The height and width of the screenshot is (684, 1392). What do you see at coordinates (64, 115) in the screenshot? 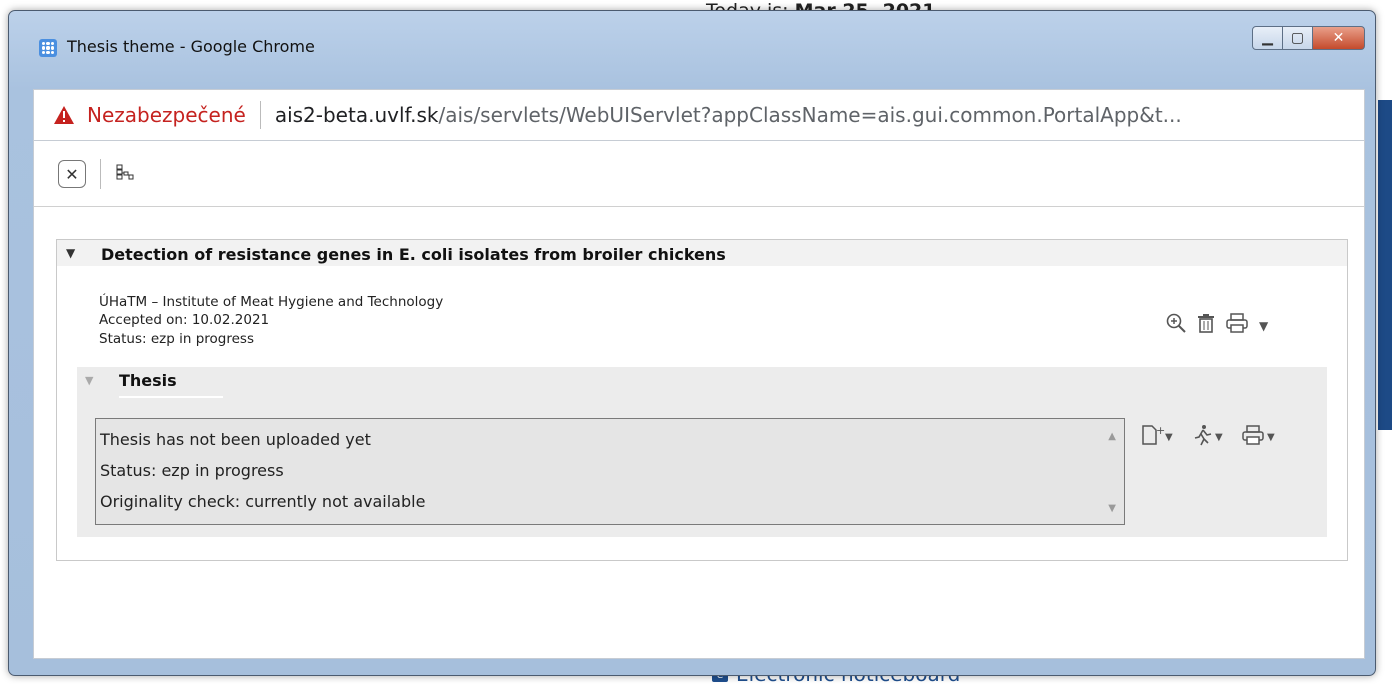
I see `warning-icon` at bounding box center [64, 115].